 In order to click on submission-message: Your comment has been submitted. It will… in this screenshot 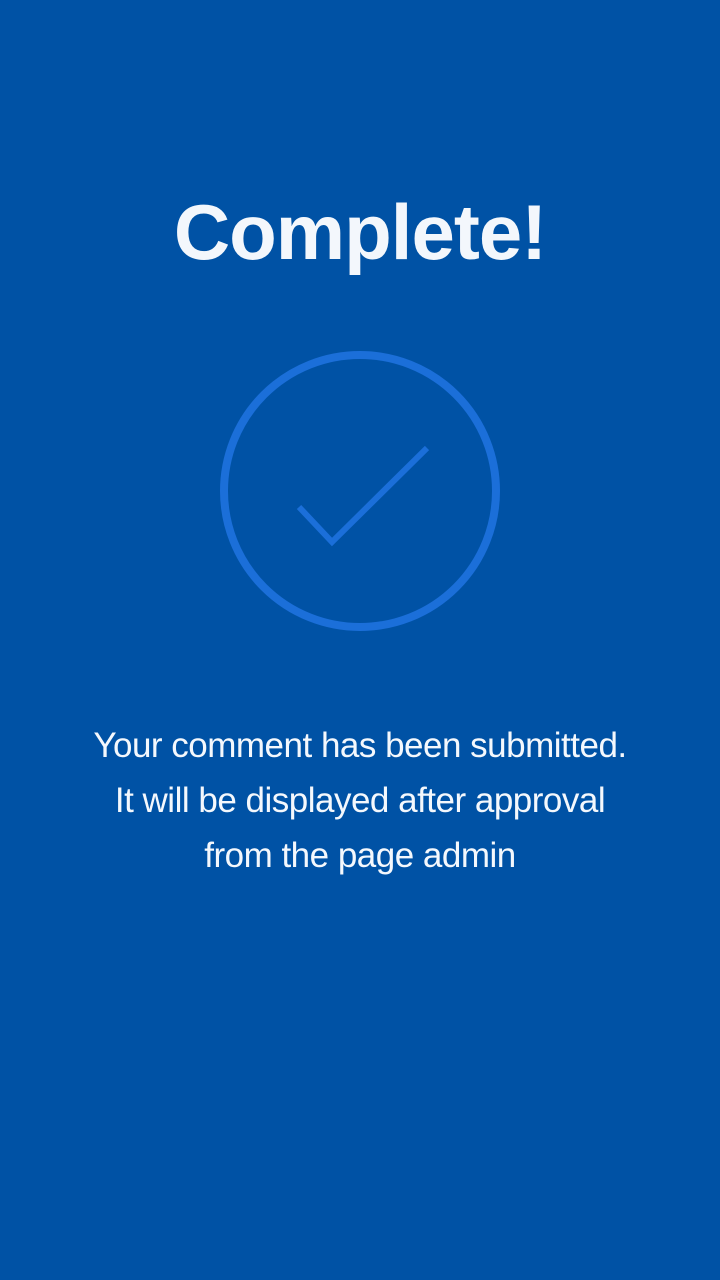, I will do `click(360, 800)`.